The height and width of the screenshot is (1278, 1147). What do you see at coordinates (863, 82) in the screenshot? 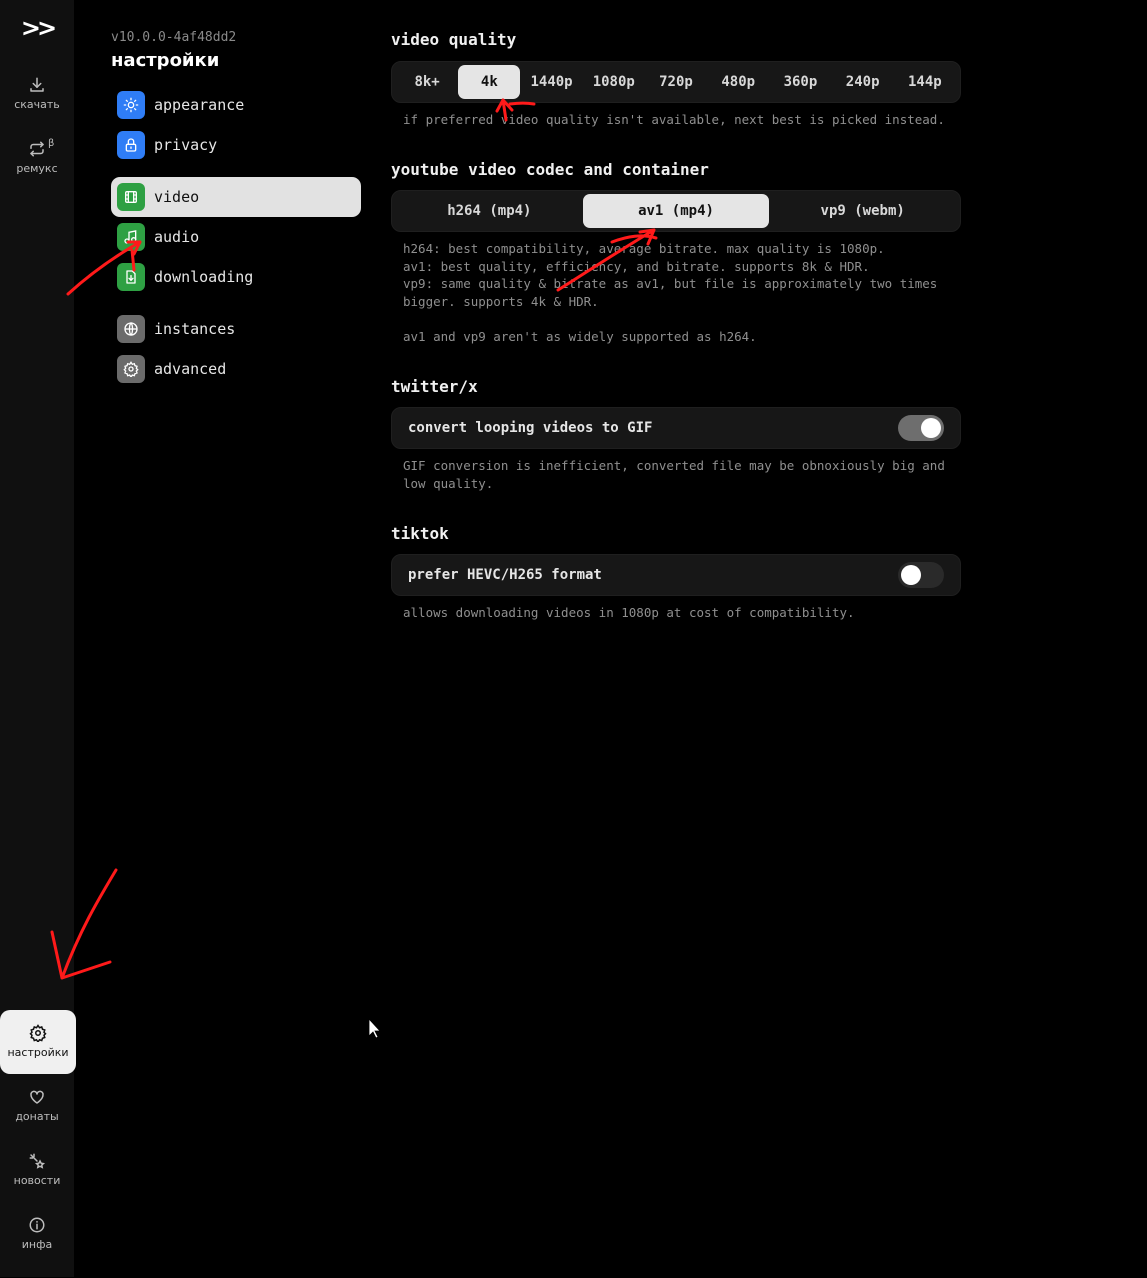
I see `quality-option-240p: 240p` at bounding box center [863, 82].